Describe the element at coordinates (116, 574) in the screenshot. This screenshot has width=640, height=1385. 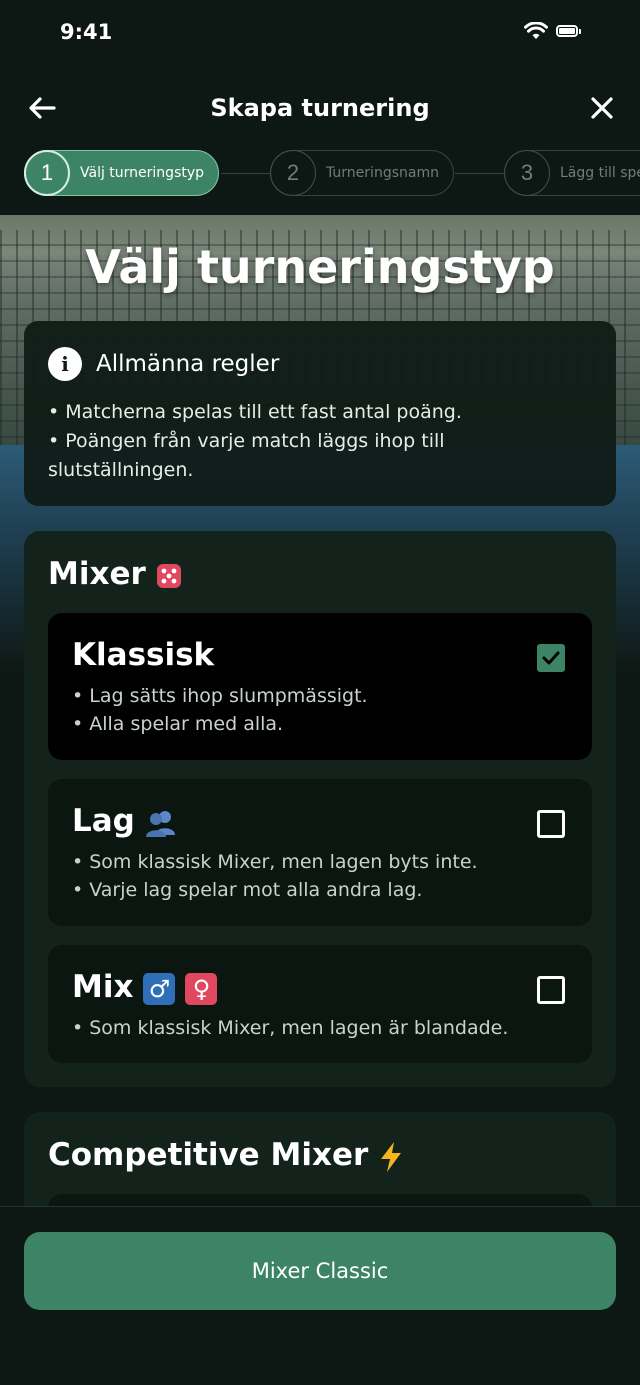
I see `section-title: Mixer` at that location.